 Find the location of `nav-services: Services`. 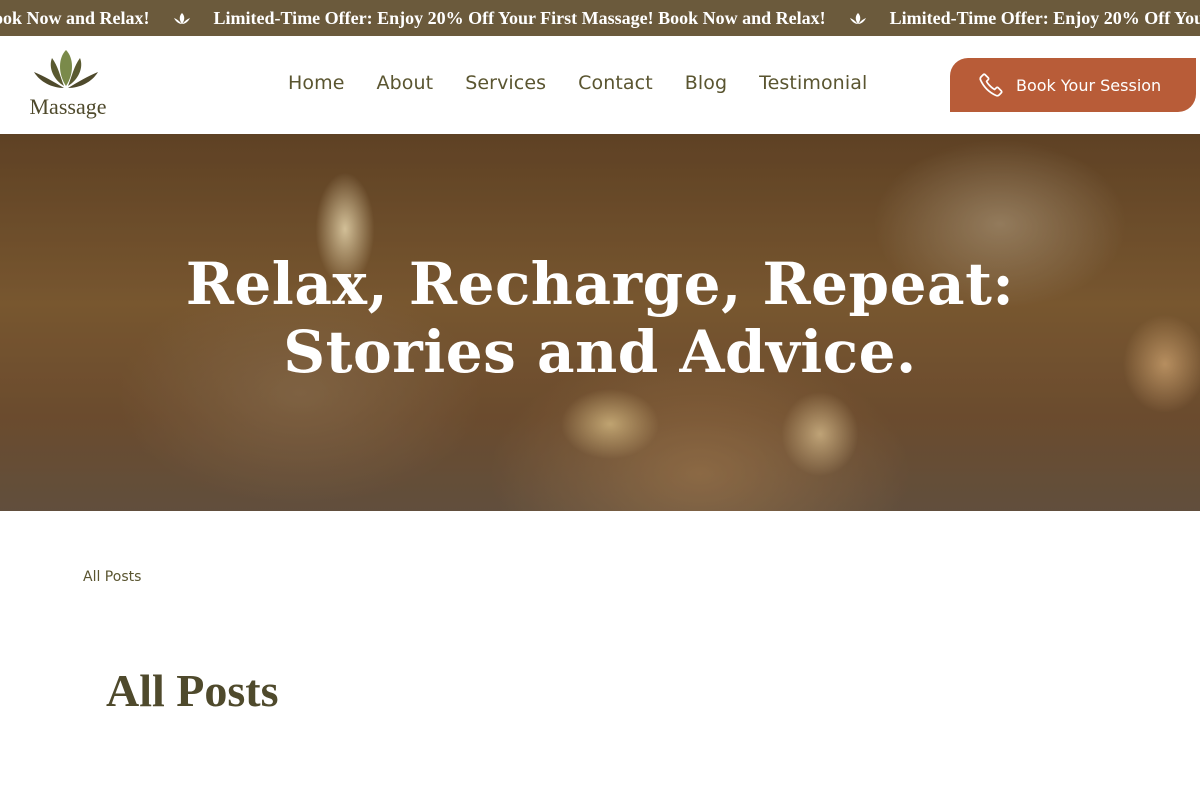

nav-services: Services is located at coordinates (505, 83).